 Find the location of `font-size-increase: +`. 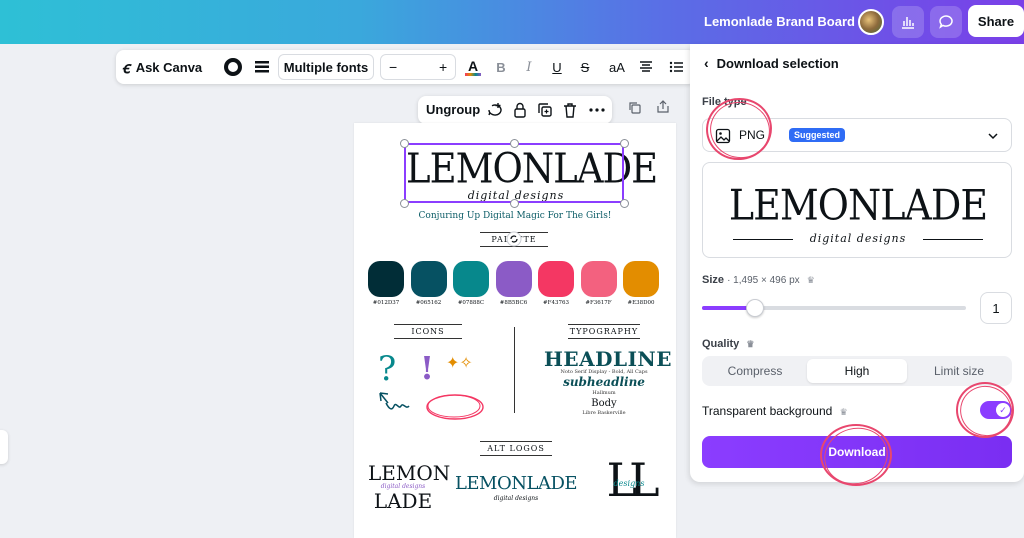

font-size-increase: + is located at coordinates (443, 67).